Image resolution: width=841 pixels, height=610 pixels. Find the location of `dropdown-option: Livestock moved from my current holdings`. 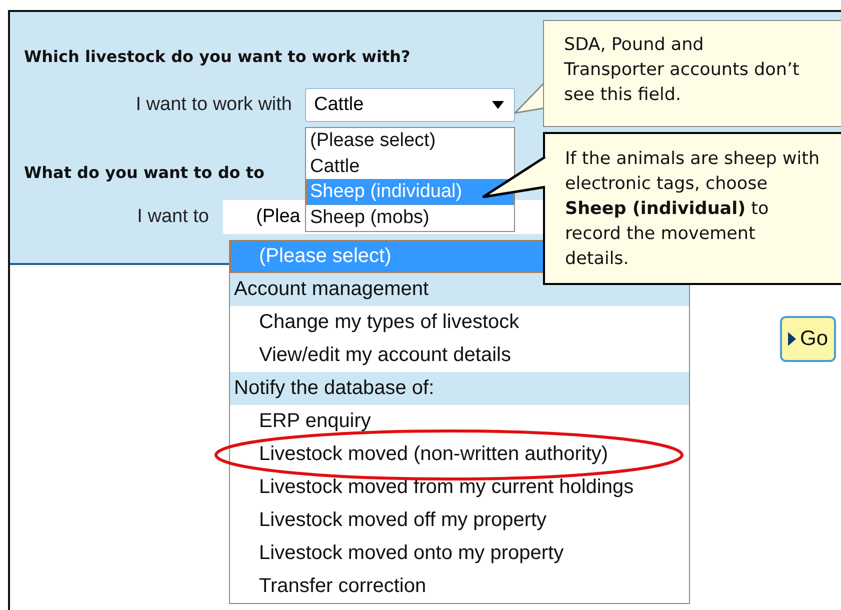

dropdown-option: Livestock moved from my current holdings is located at coordinates (459, 487).